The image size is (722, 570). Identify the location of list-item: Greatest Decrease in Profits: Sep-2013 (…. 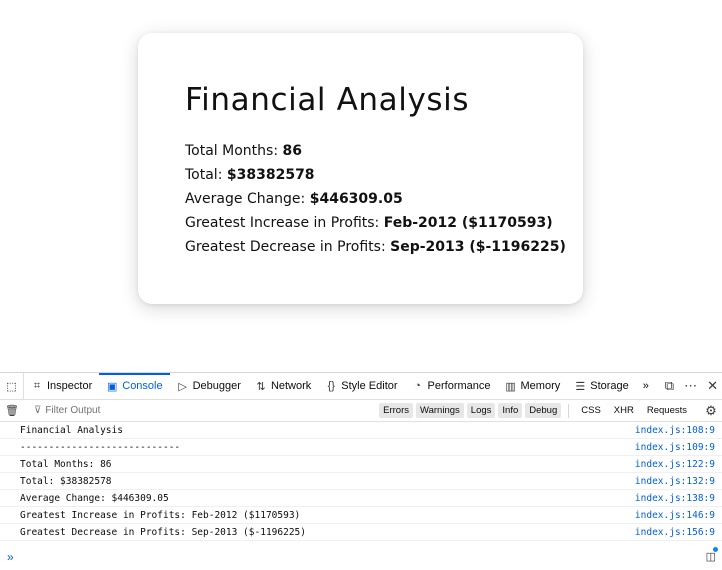
(361, 532).